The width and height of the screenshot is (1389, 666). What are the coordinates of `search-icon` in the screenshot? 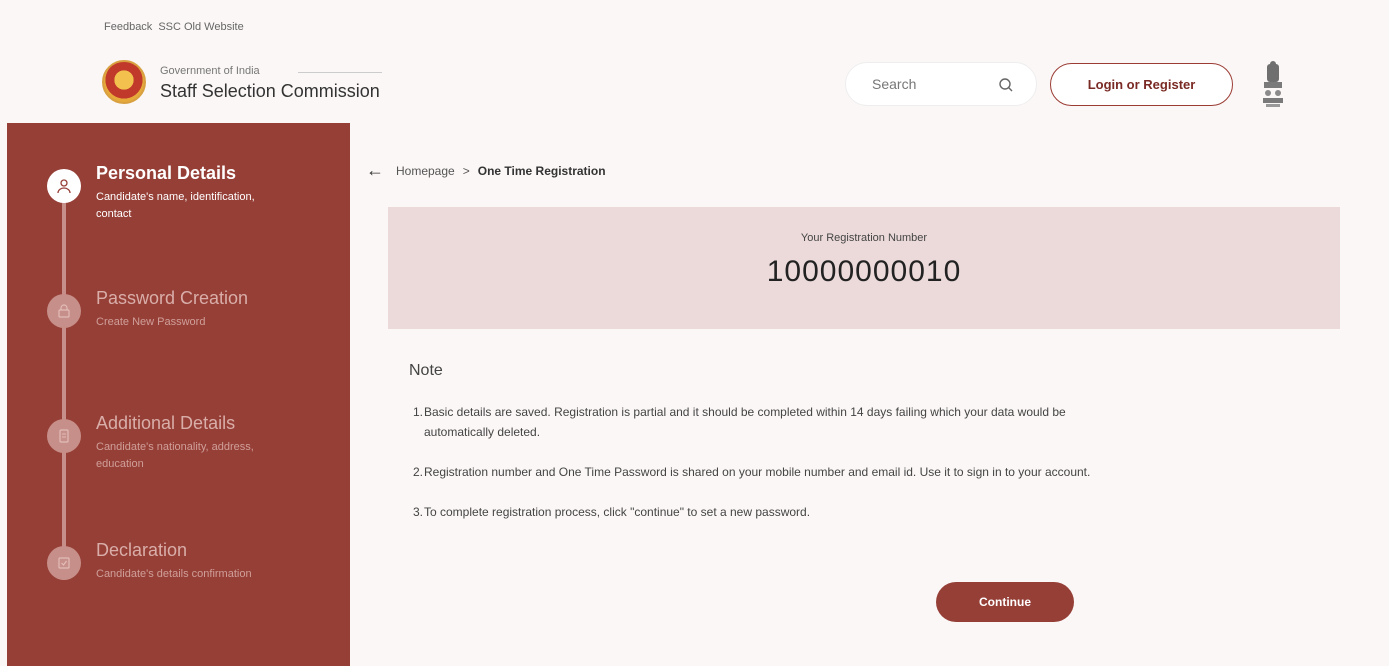 It's located at (1006, 85).